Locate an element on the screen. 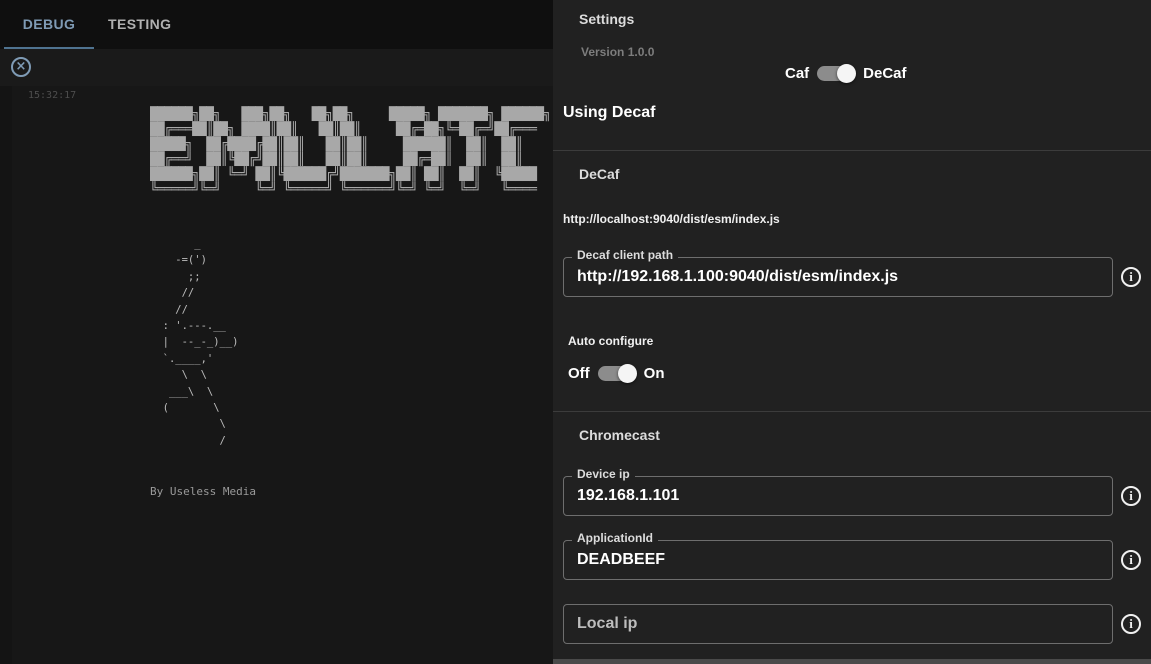 The width and height of the screenshot is (1151, 664). decaf-current-url: http://localhost:9040/dist/esm/index.js is located at coordinates (671, 219).